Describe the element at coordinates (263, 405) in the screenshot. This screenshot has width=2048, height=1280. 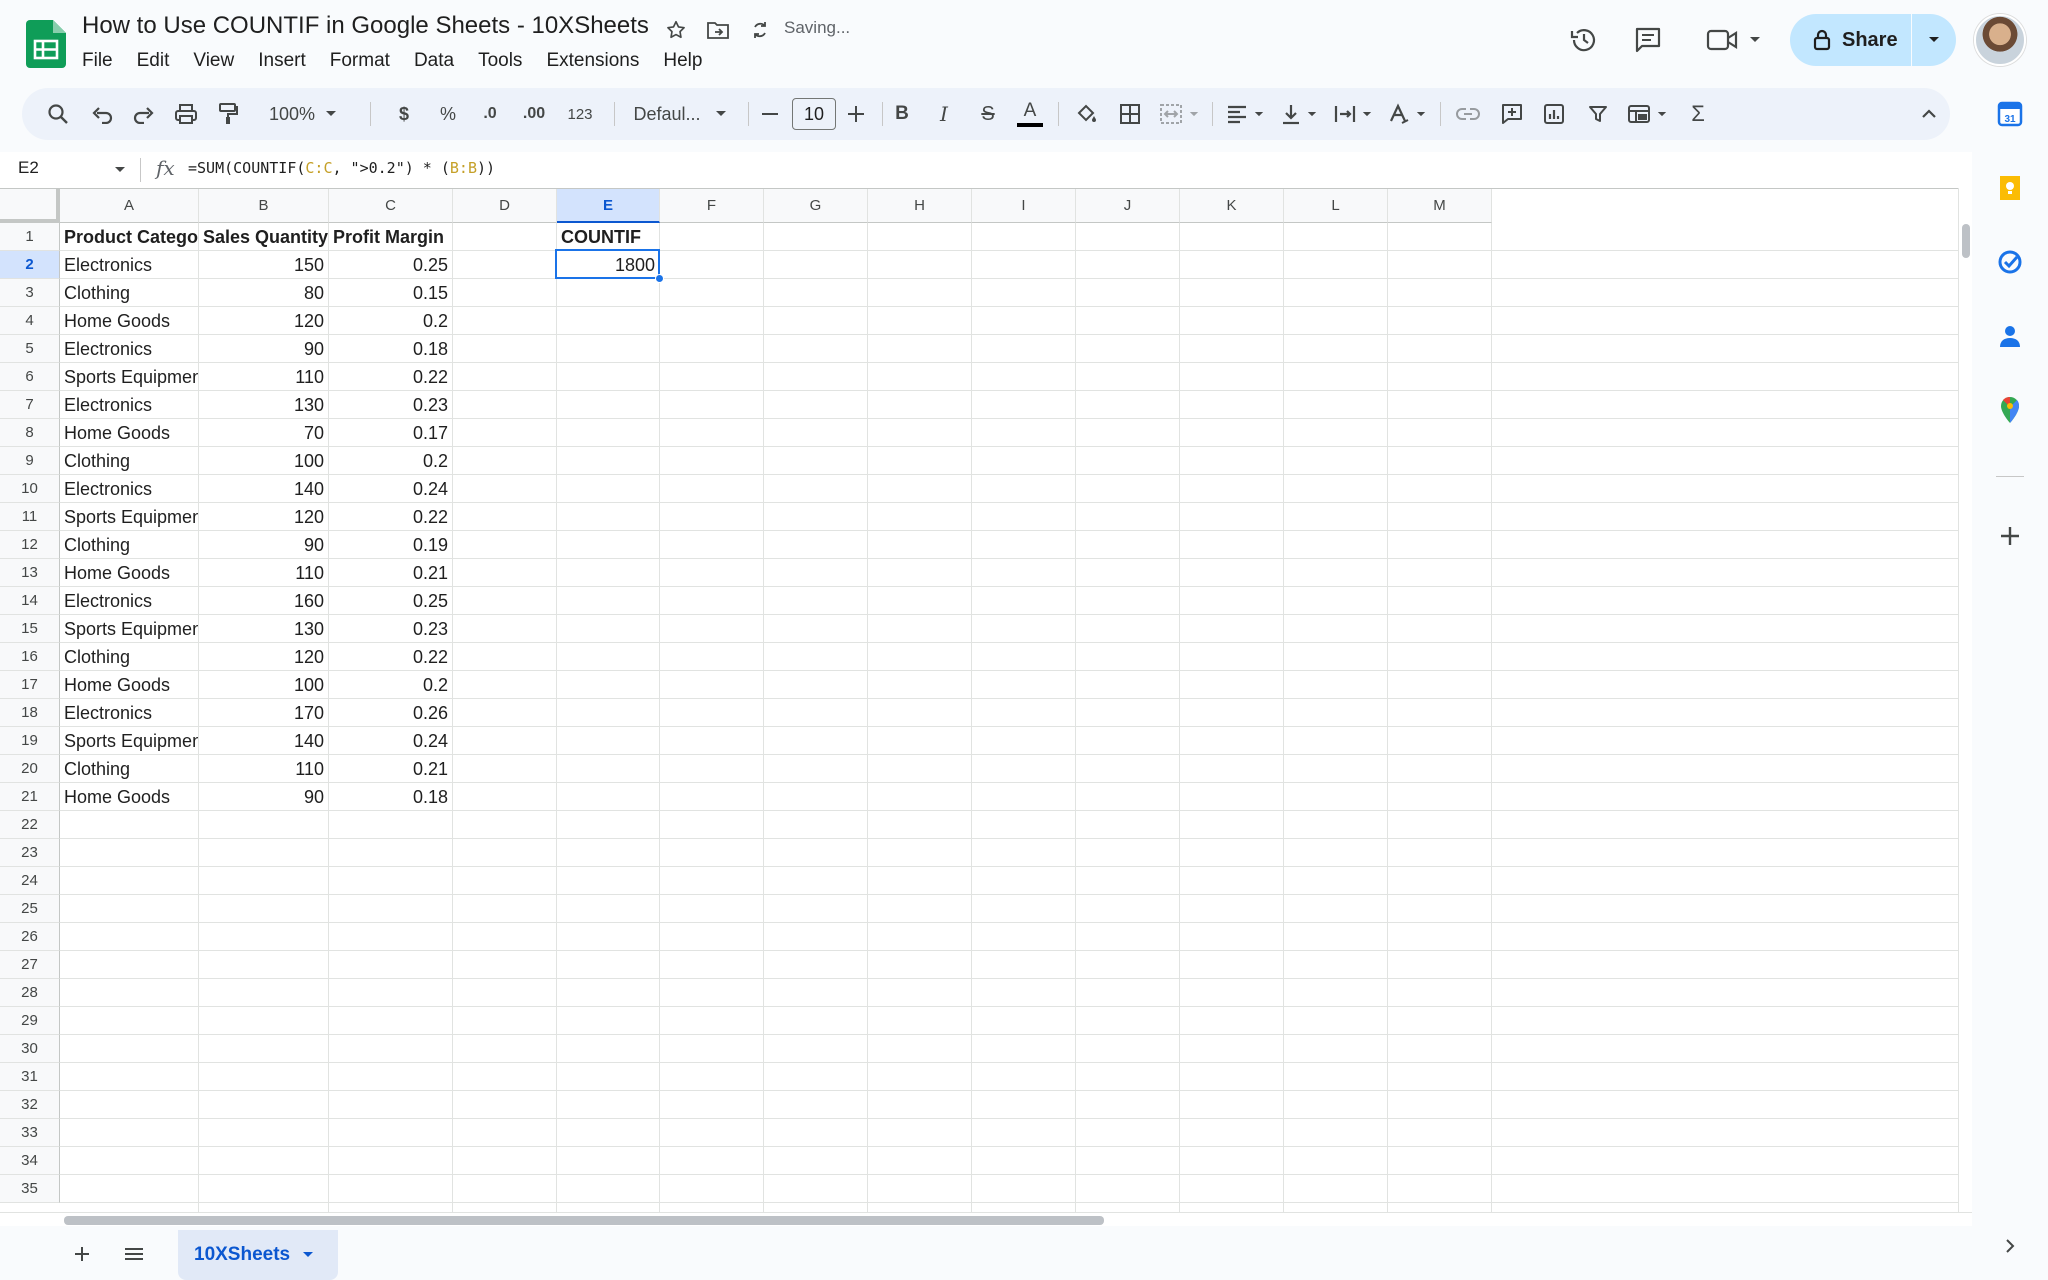
I see `data-cell: 130` at that location.